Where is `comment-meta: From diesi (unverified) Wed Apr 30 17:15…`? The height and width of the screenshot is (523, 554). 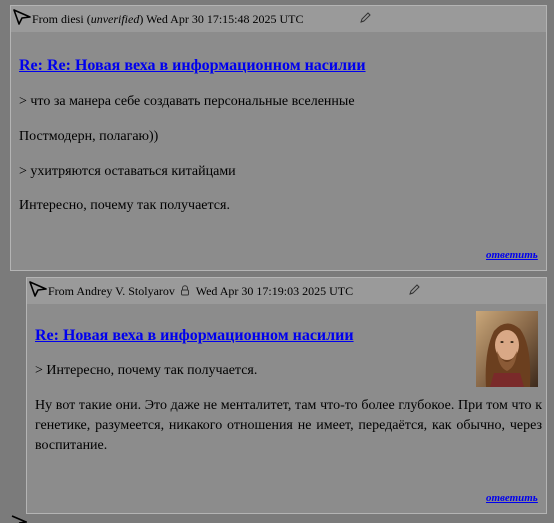 comment-meta: From diesi (unverified) Wed Apr 30 17:15… is located at coordinates (168, 19).